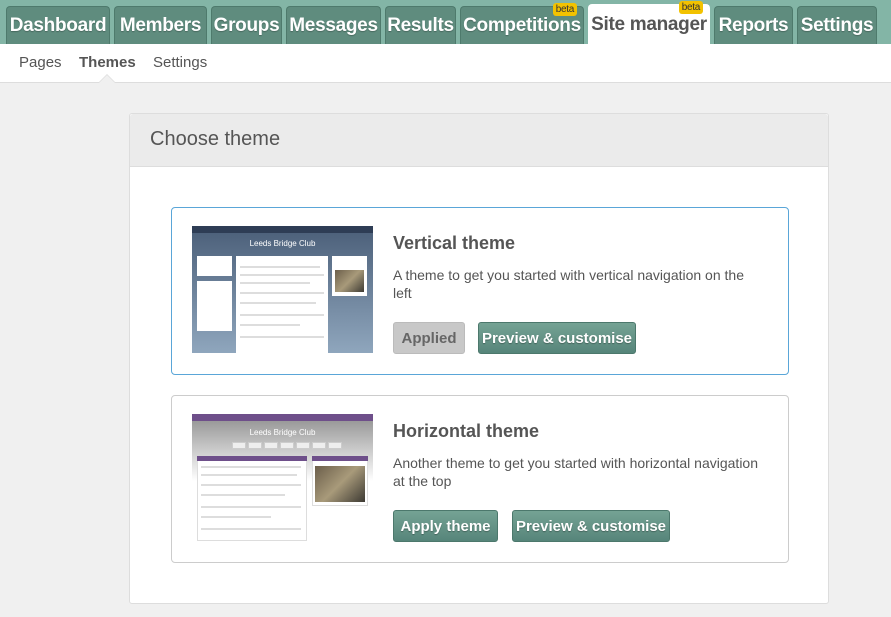  What do you see at coordinates (445, 63) in the screenshot?
I see `sub-nav: Pages Themes Settings` at bounding box center [445, 63].